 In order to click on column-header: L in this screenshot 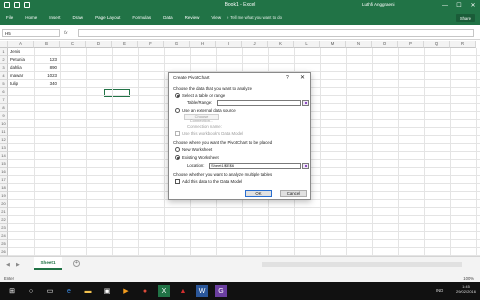, I will do `click(307, 44)`.